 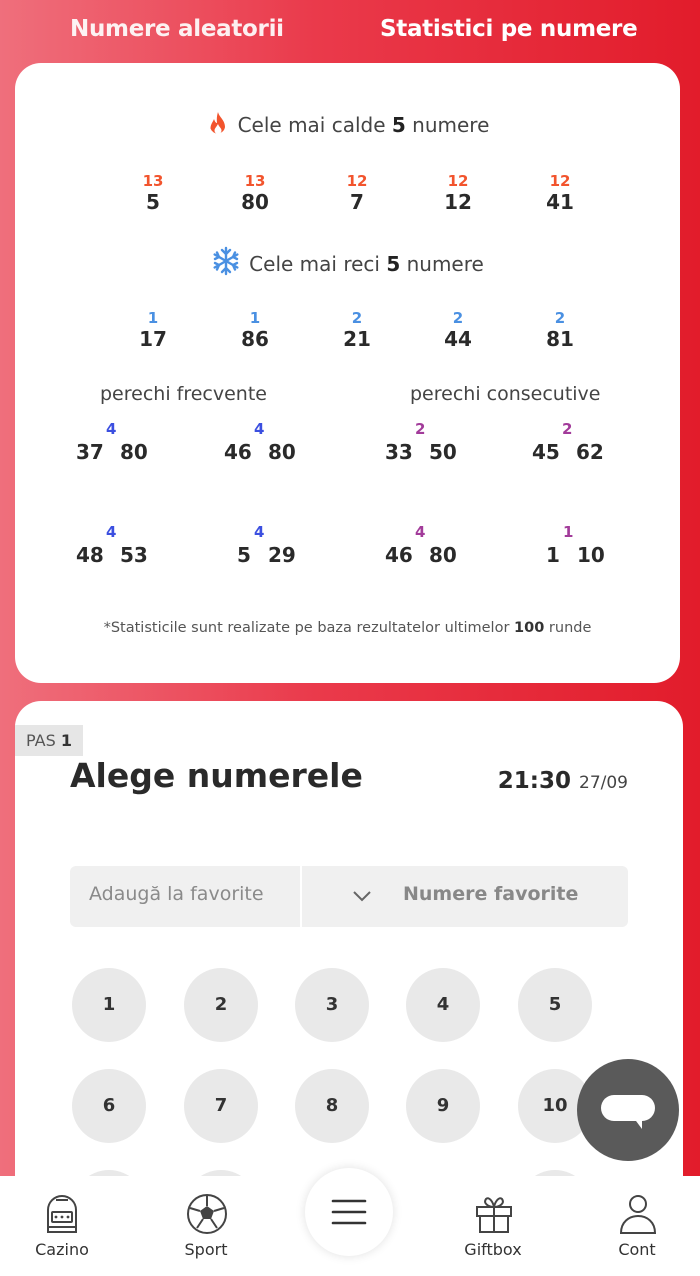 I want to click on hot-number-item: 12 12, so click(x=458, y=193).